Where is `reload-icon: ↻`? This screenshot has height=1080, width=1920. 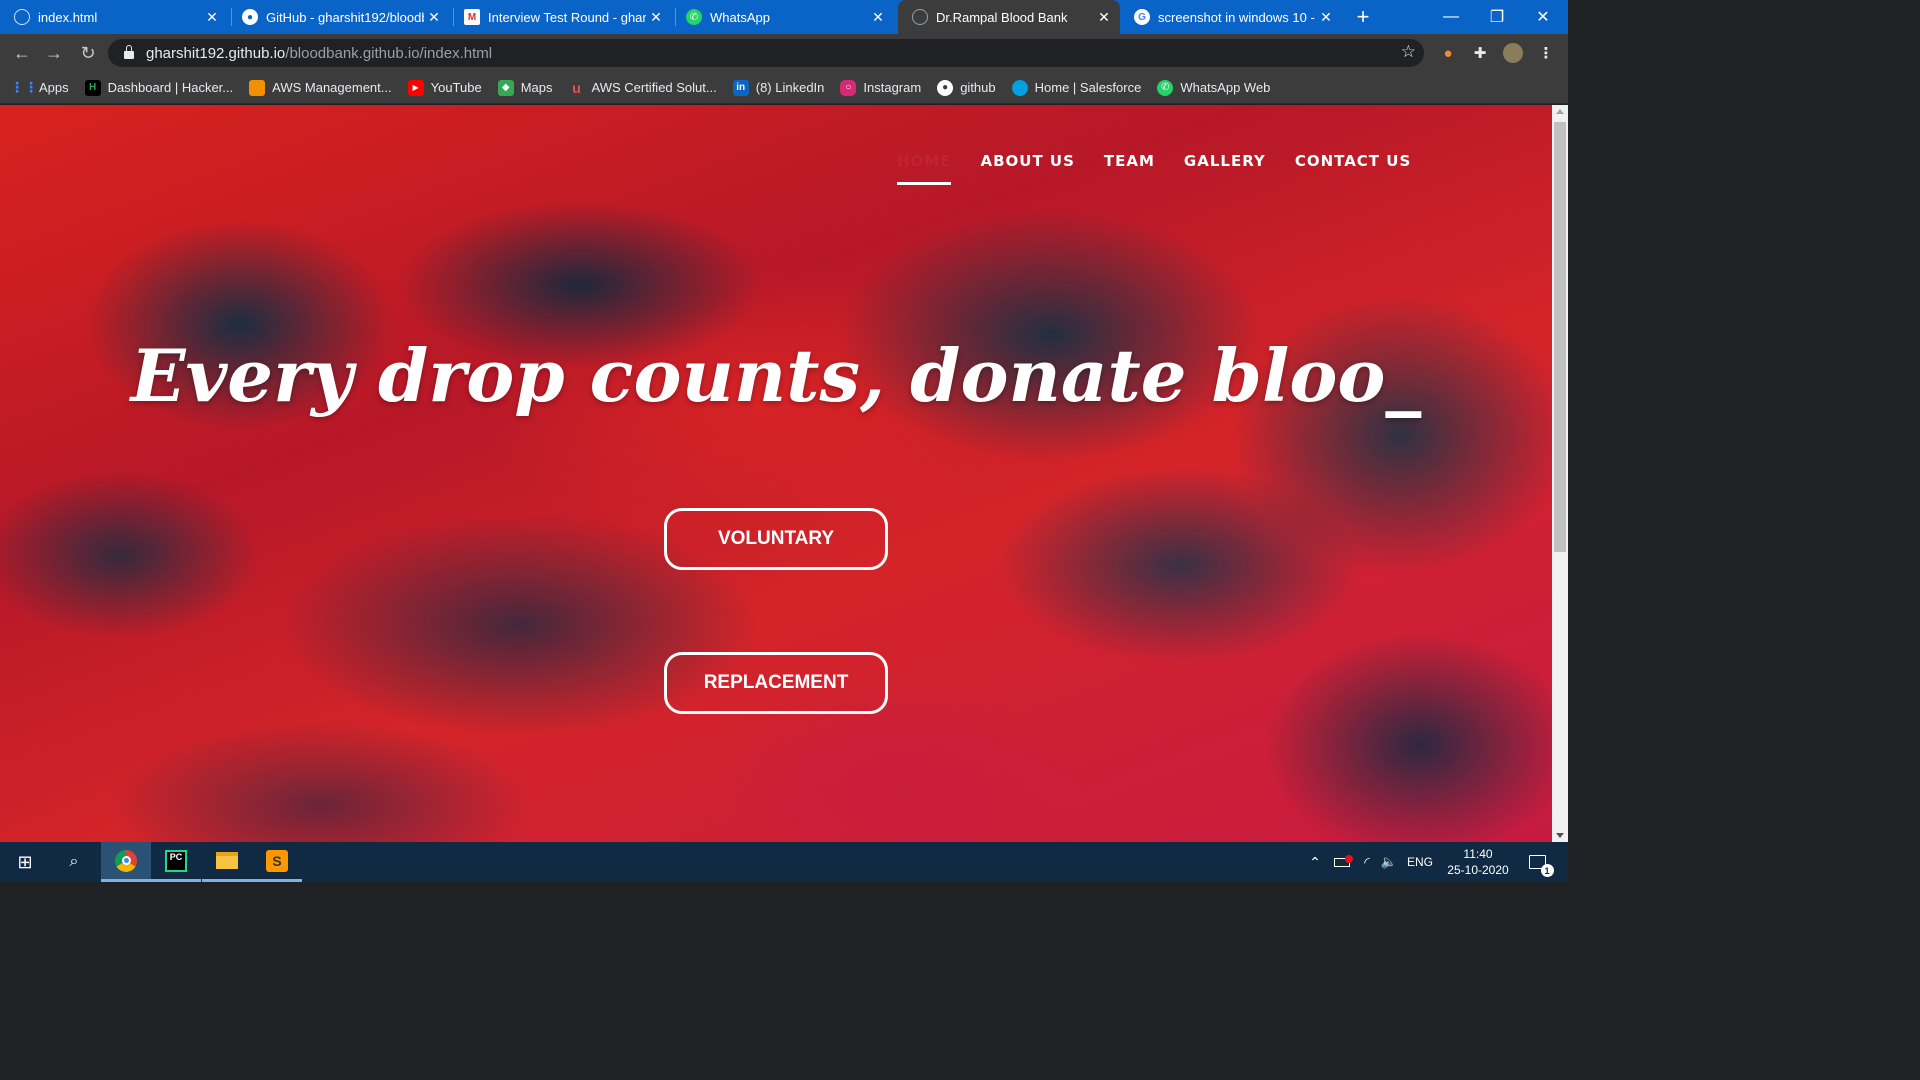
reload-icon: ↻ is located at coordinates (88, 53).